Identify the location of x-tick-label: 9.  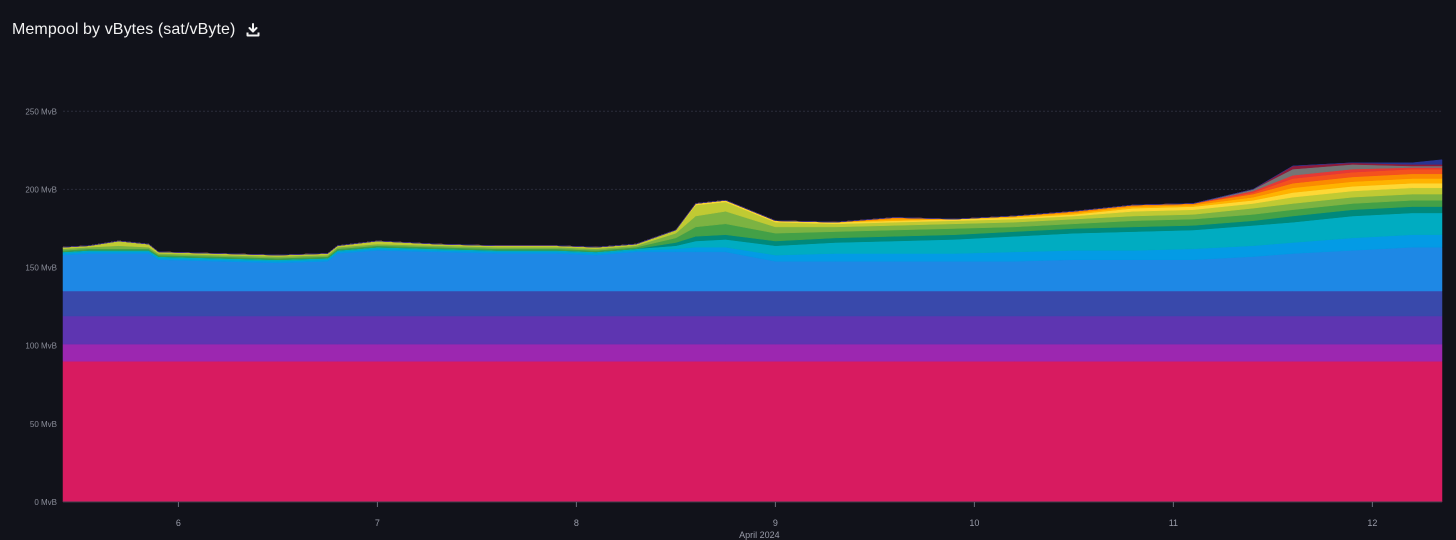
(775, 523).